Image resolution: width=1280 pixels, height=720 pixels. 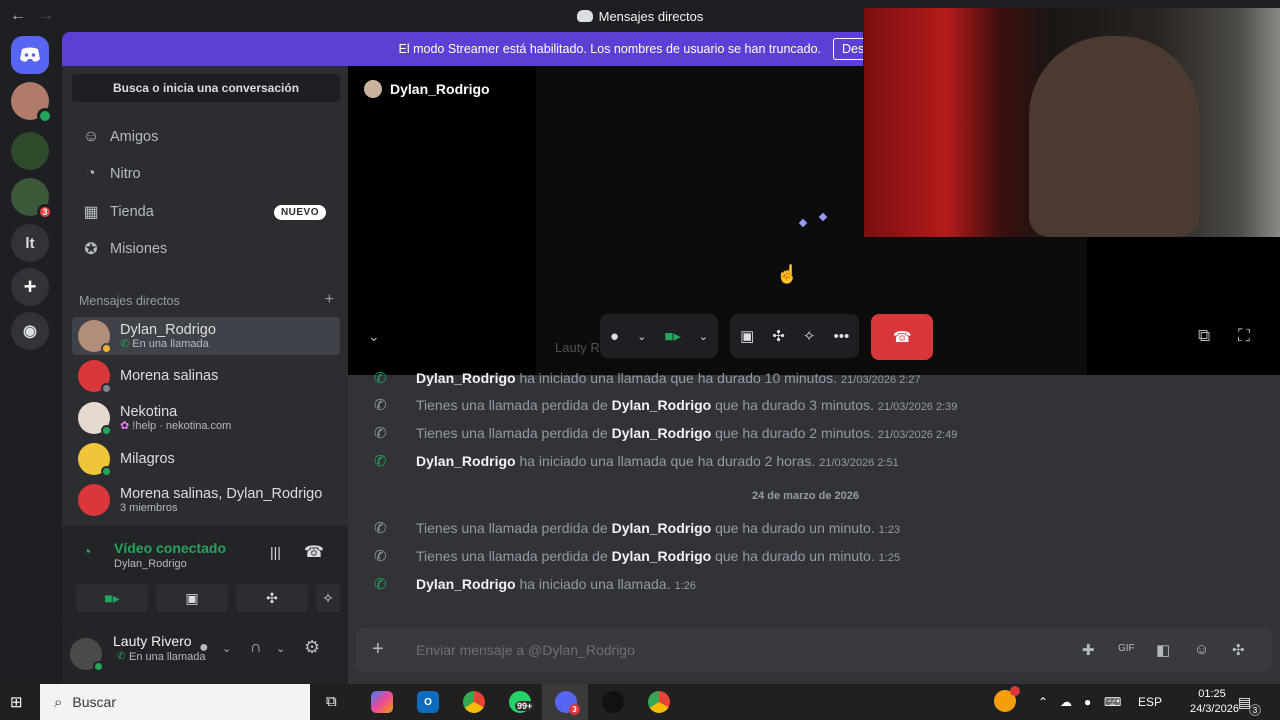 I want to click on voice-sub: Dylan_Rodrigo, so click(x=150, y=564).